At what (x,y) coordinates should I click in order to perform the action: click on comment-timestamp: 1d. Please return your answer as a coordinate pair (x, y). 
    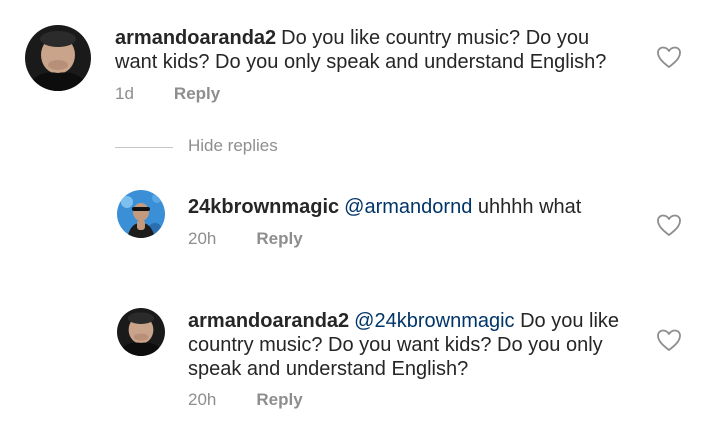
    Looking at the image, I should click on (124, 93).